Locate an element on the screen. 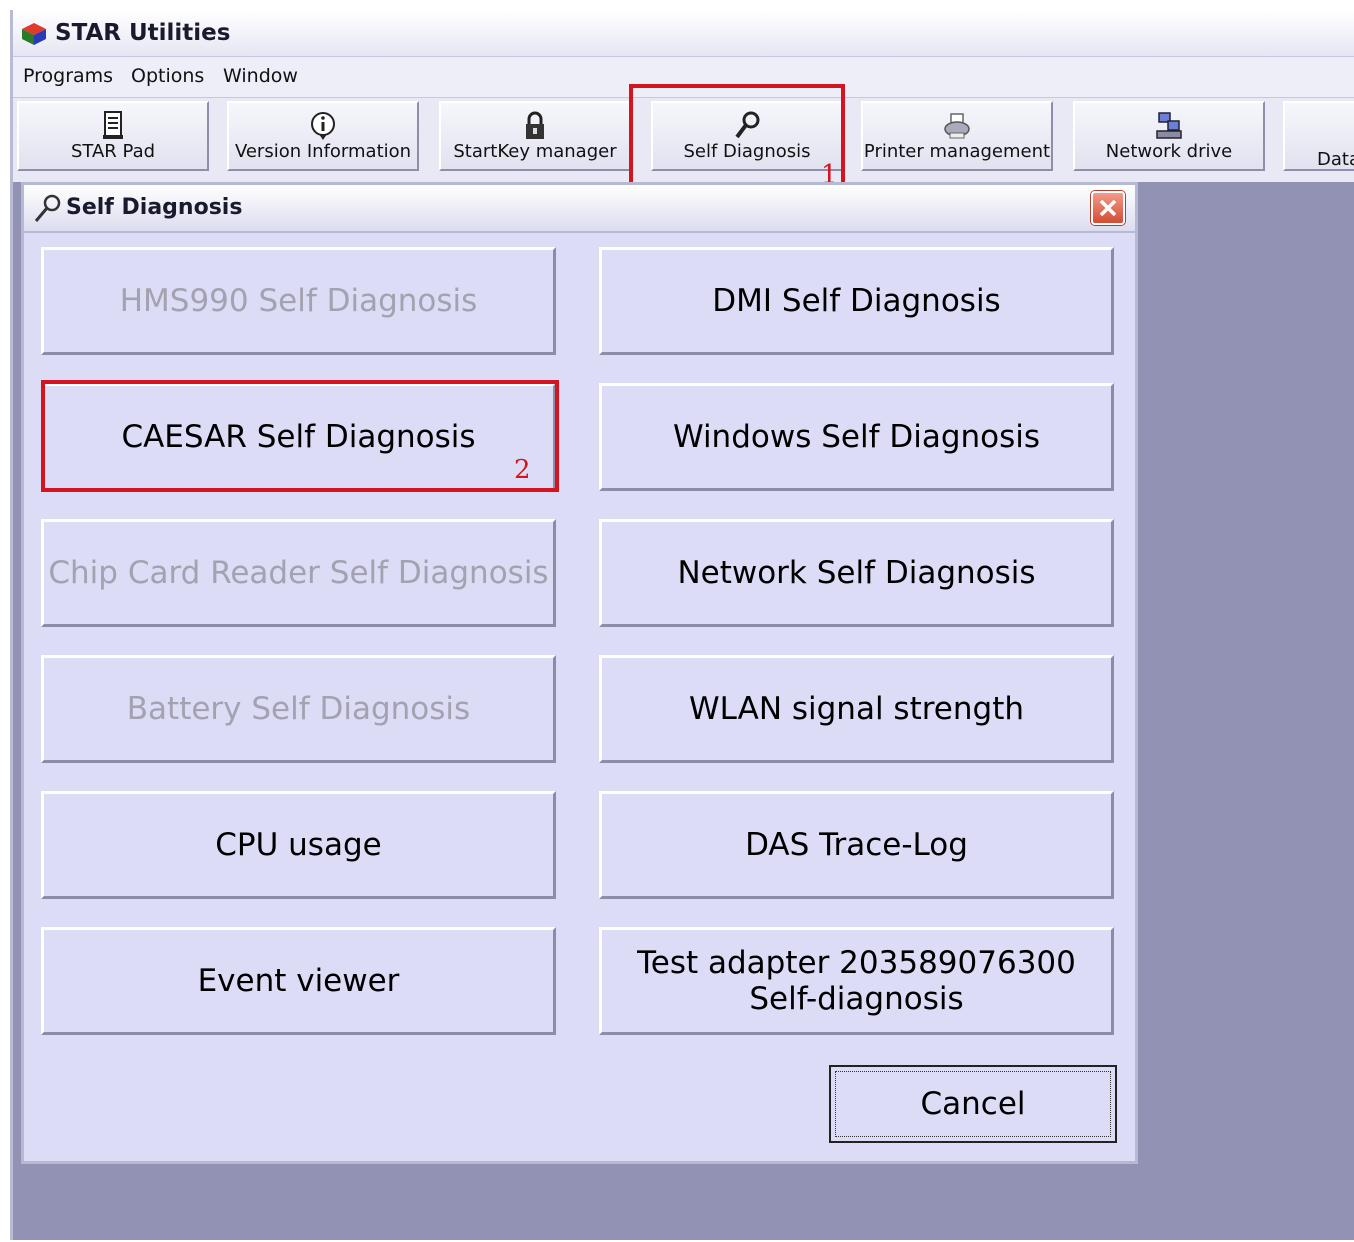  toolbar-printer-management-button: Printer management is located at coordinates (957, 136).